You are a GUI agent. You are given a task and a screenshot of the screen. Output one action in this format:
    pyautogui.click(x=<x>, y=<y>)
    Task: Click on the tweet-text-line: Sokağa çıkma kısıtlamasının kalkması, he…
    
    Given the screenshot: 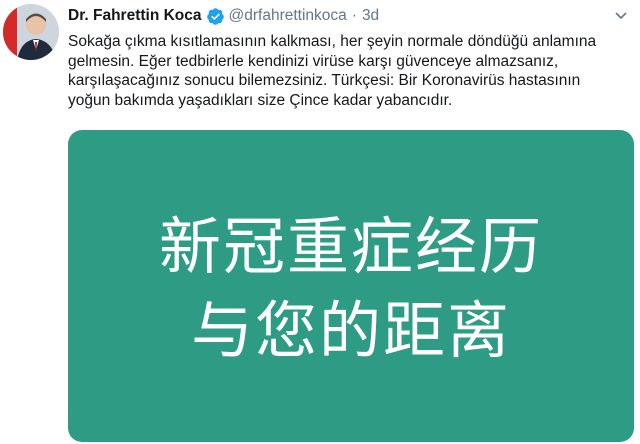 What is the action you would take?
    pyautogui.click(x=332, y=41)
    